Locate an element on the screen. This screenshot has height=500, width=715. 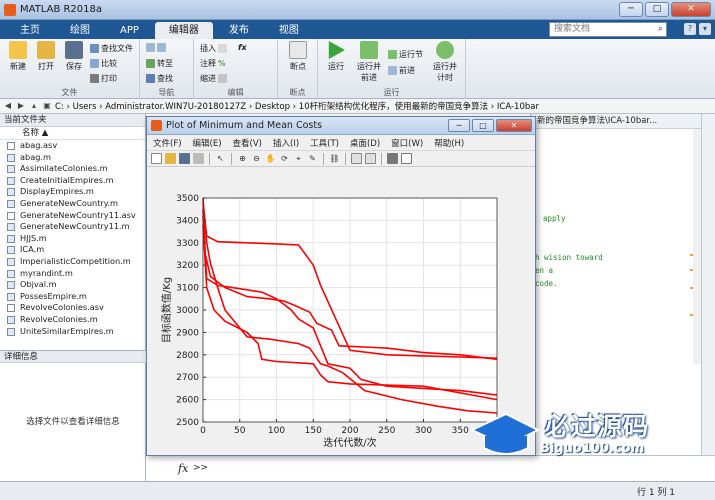
brush-icon: ✎ is located at coordinates (312, 158).